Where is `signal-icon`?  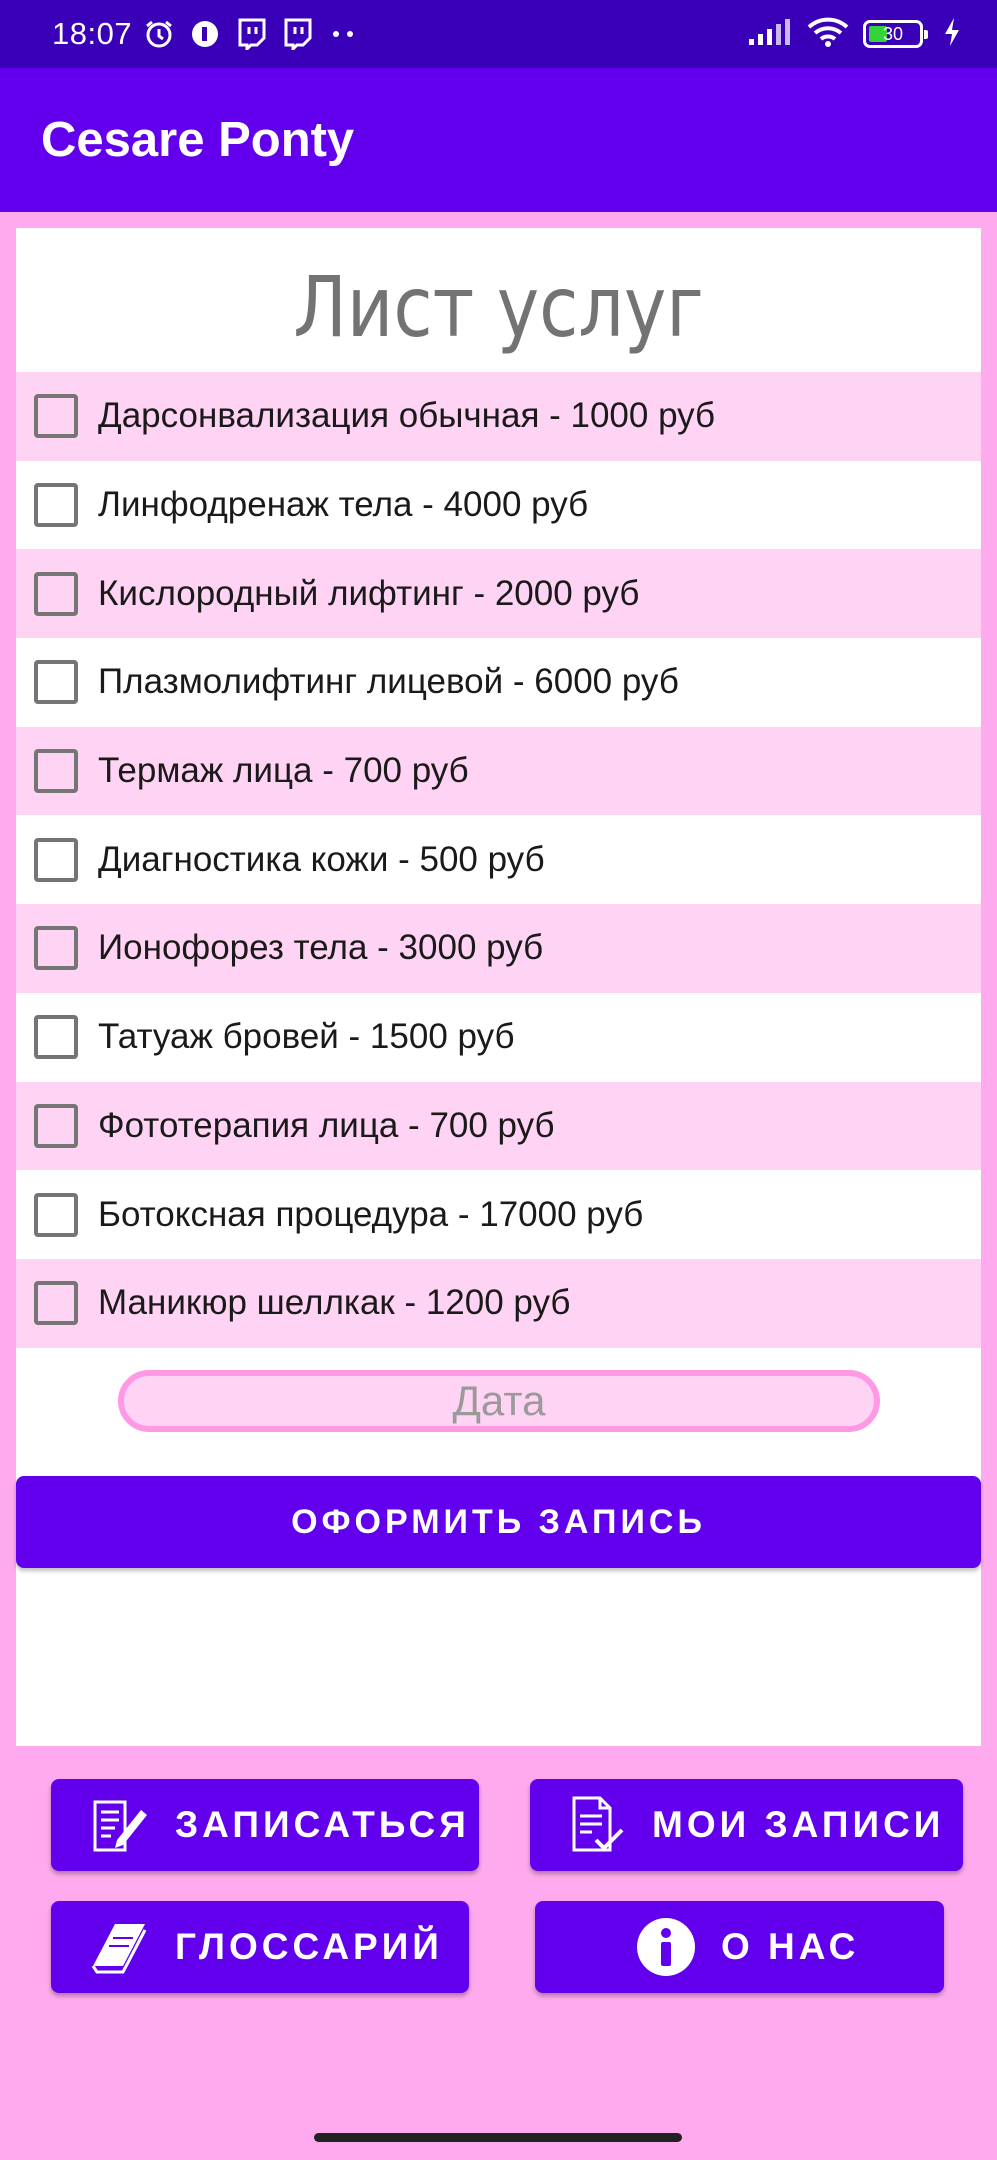
signal-icon is located at coordinates (770, 34).